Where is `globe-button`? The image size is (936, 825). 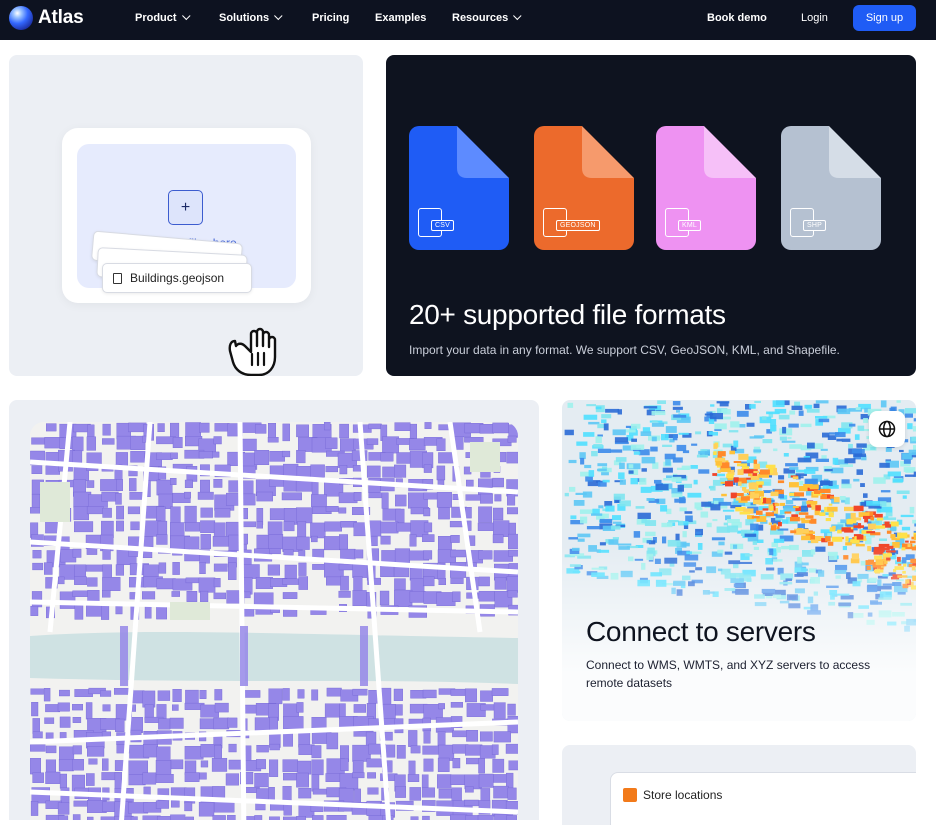
globe-button is located at coordinates (887, 429).